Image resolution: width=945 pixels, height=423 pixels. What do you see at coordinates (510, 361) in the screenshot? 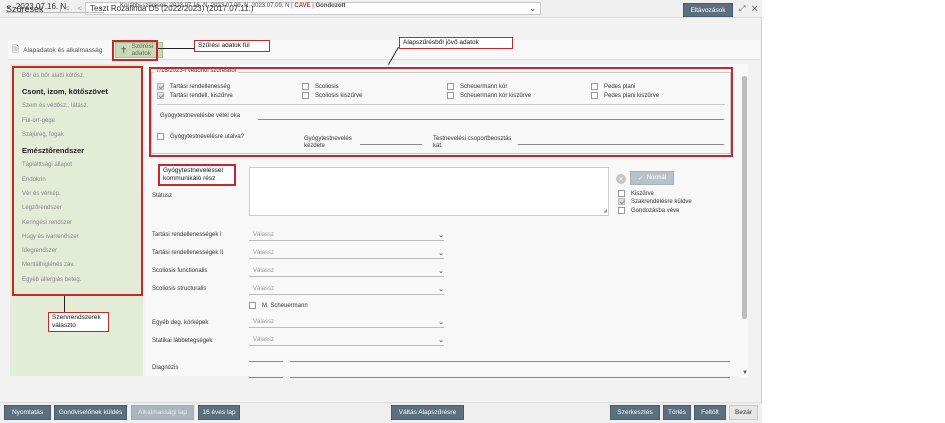
I see `diag-field-b` at bounding box center [510, 361].